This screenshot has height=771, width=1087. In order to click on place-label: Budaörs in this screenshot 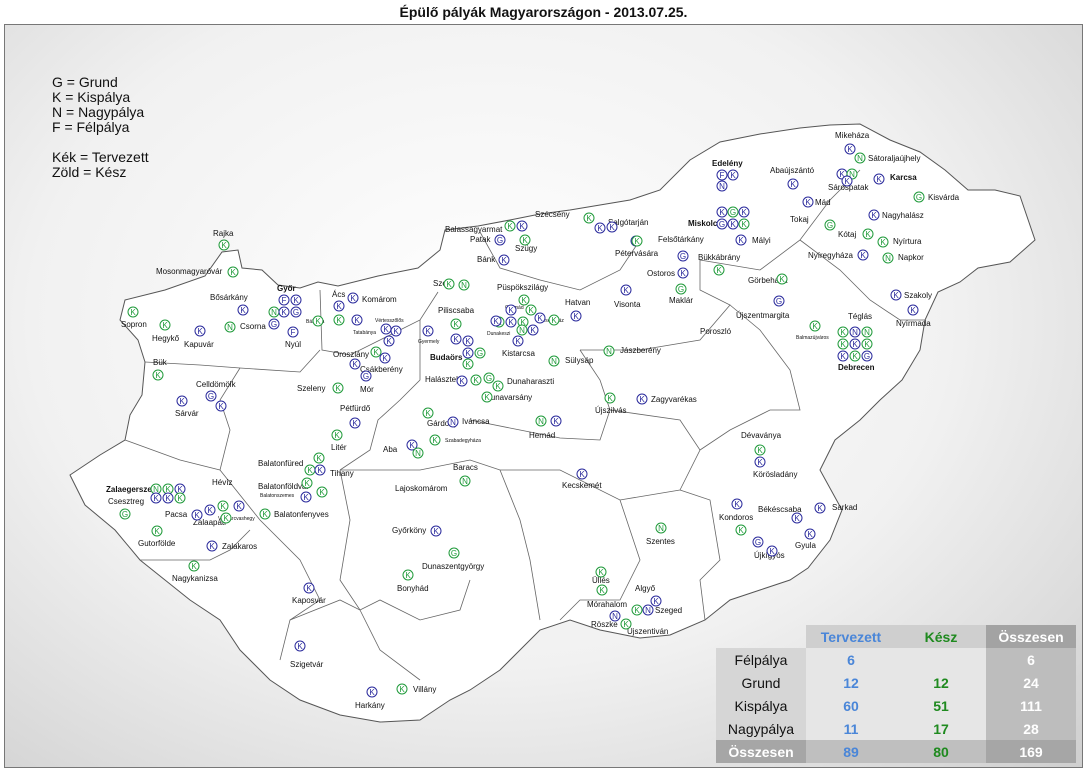, I will do `click(446, 357)`.